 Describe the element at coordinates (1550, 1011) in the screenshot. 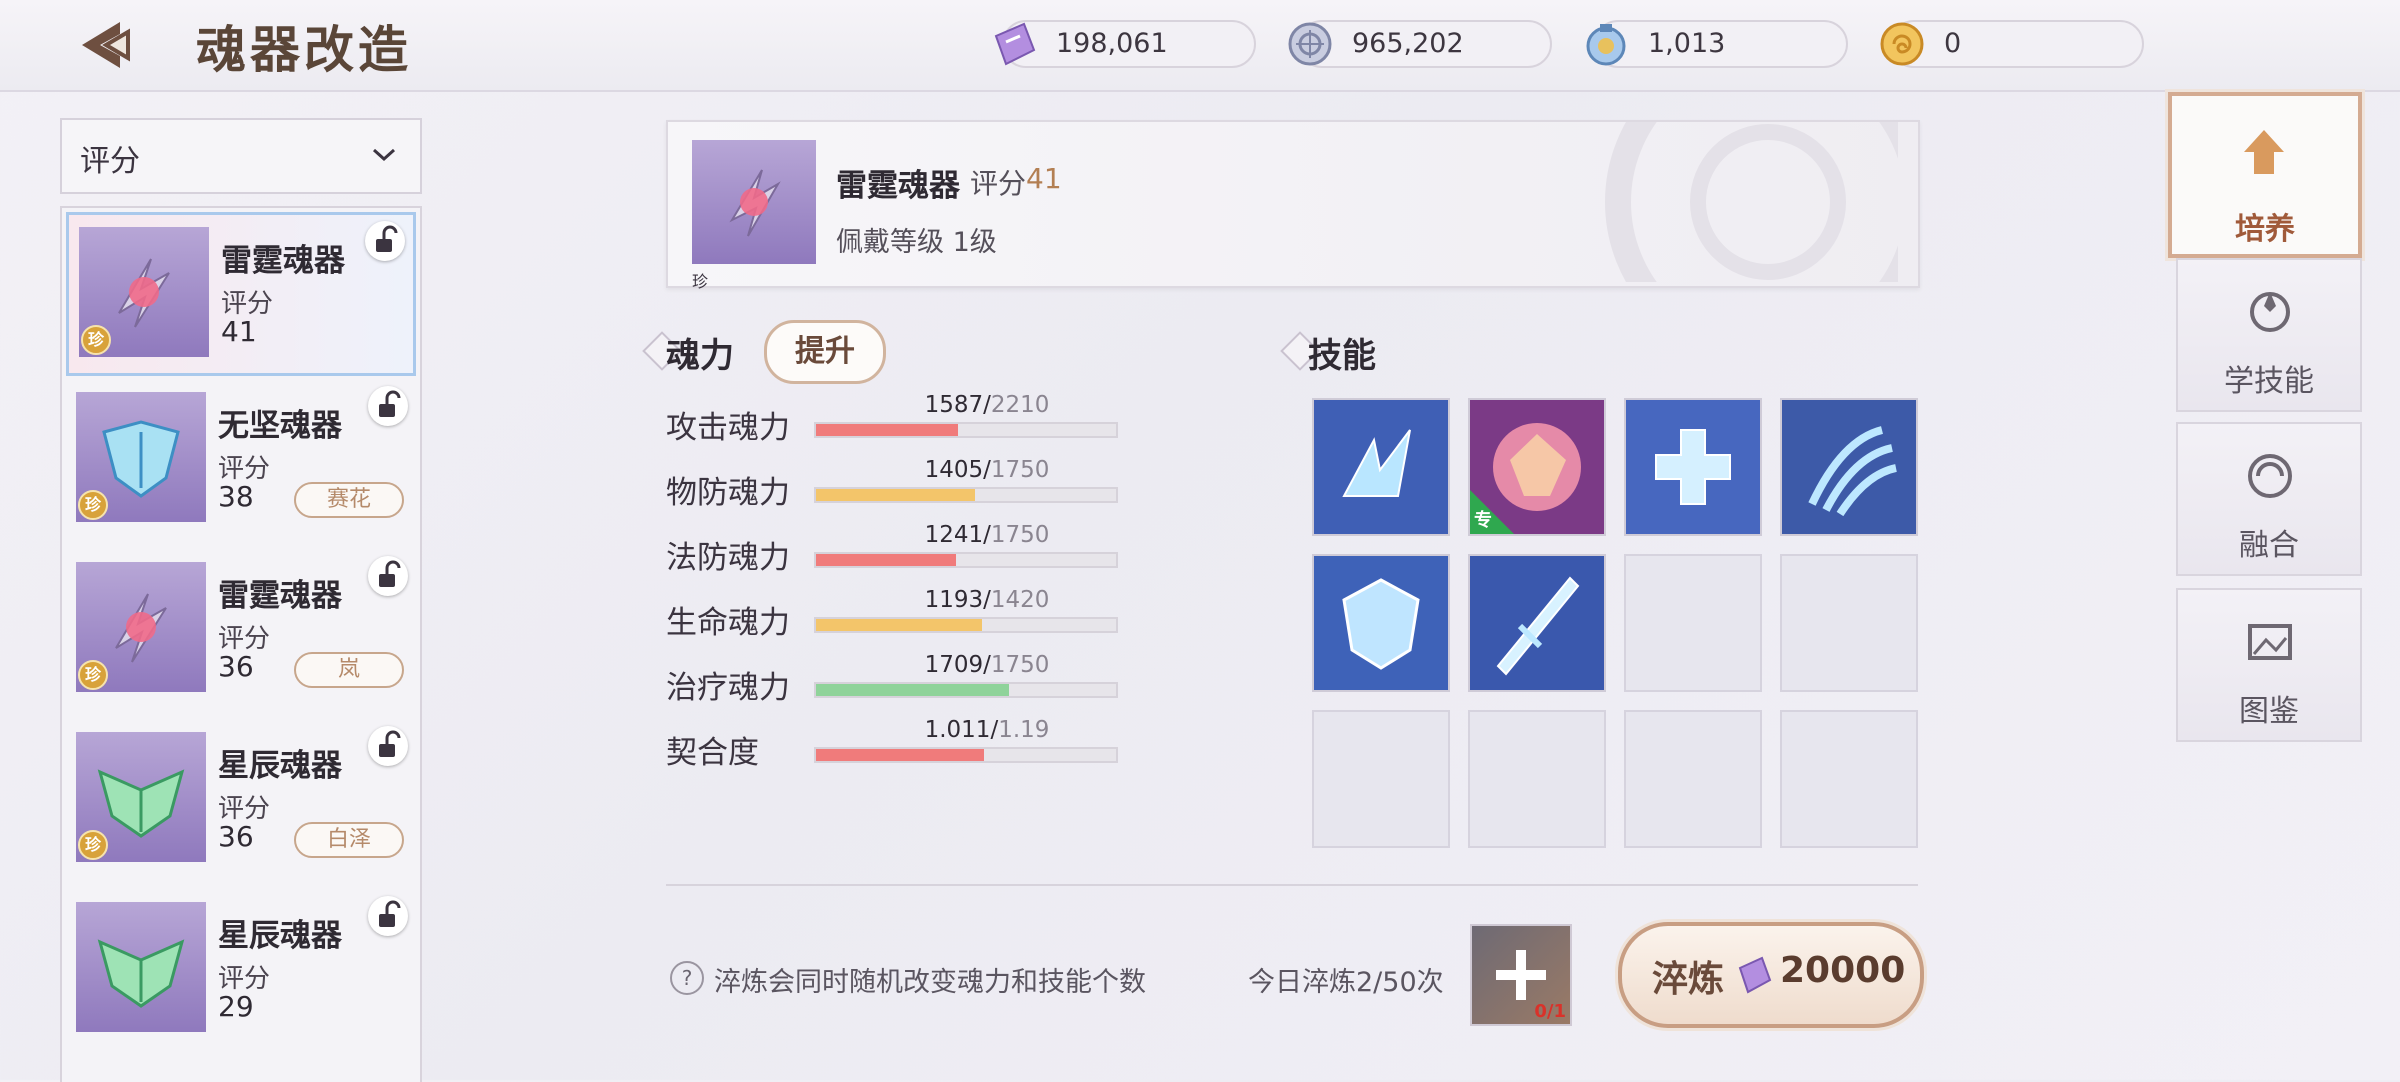

I see `material-count: 0/1` at that location.